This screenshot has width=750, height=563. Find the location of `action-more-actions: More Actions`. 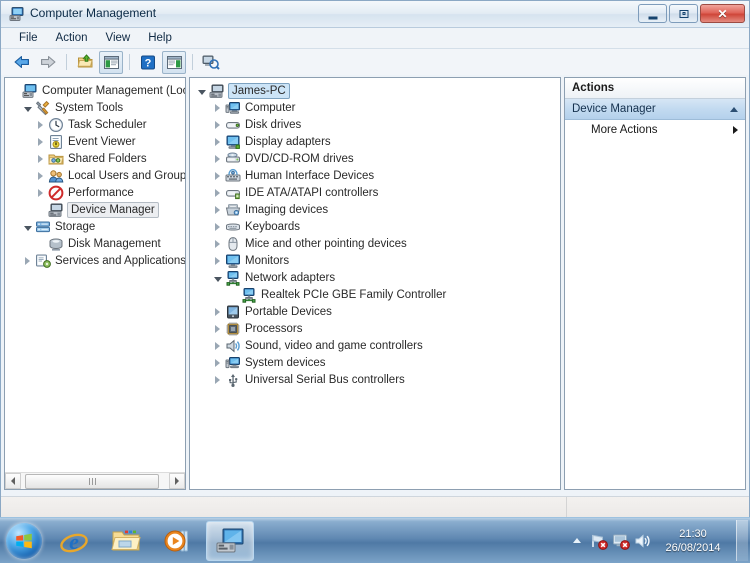

action-more-actions: More Actions is located at coordinates (655, 129).